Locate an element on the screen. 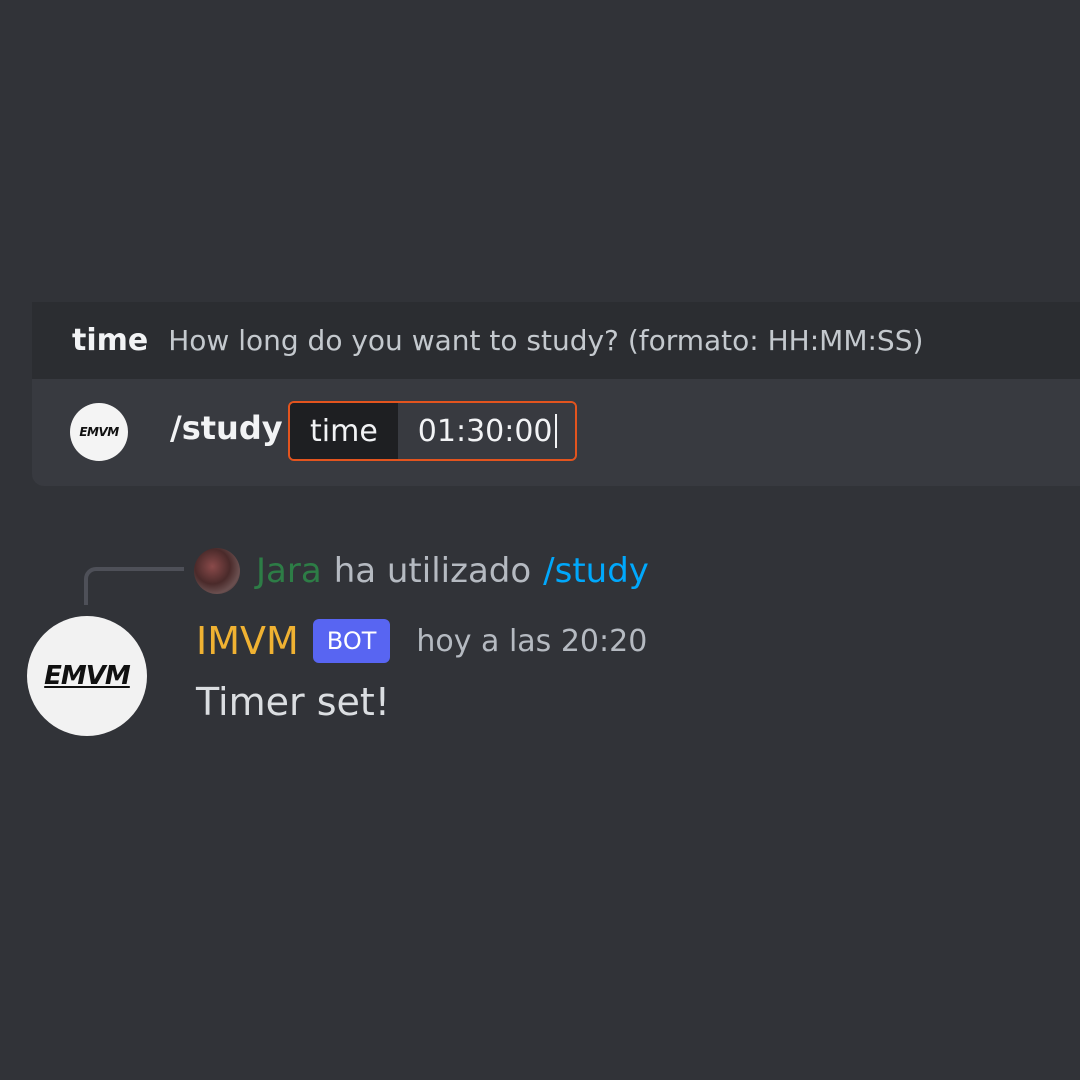 The image size is (1080, 1080). slash-command-name: /study is located at coordinates (226, 428).